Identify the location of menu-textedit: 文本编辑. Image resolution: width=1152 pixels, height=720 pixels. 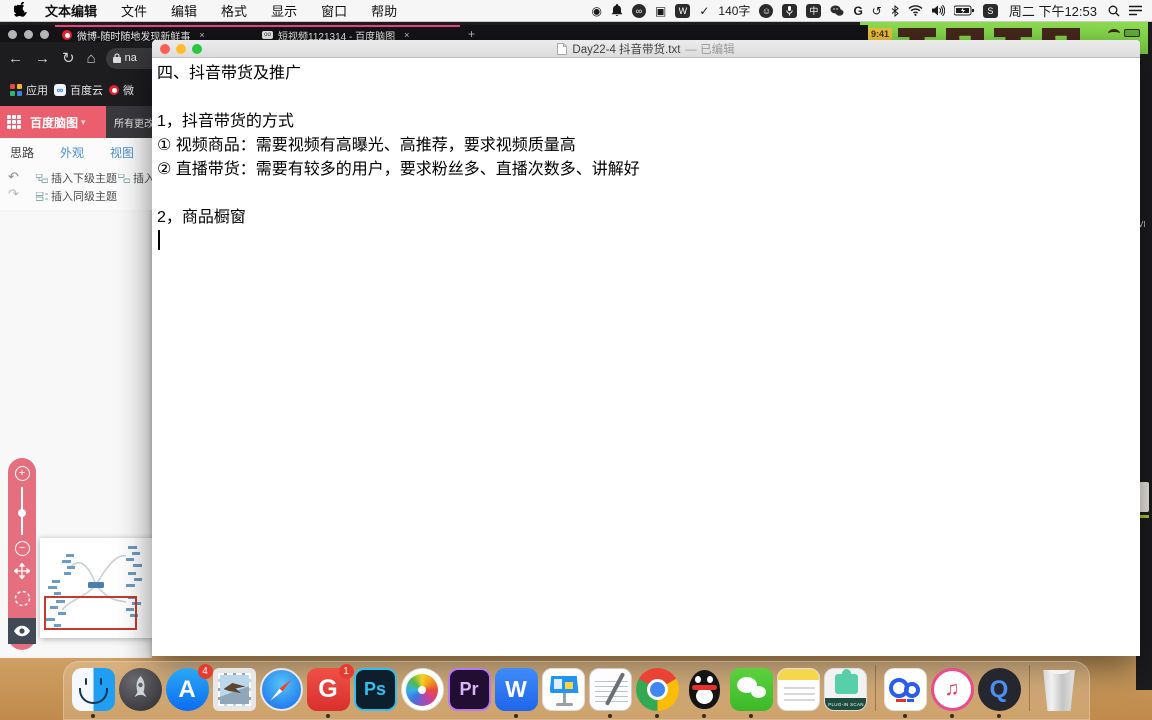
(71, 10).